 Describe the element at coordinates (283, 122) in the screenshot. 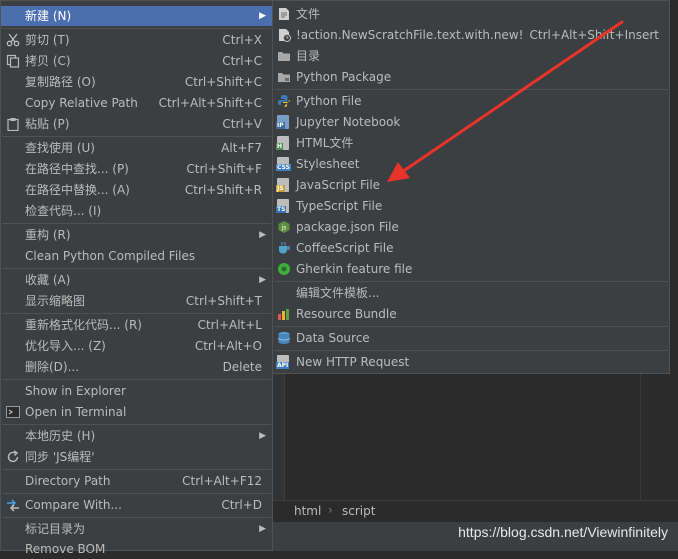

I see `jupyter-icon: IP` at that location.